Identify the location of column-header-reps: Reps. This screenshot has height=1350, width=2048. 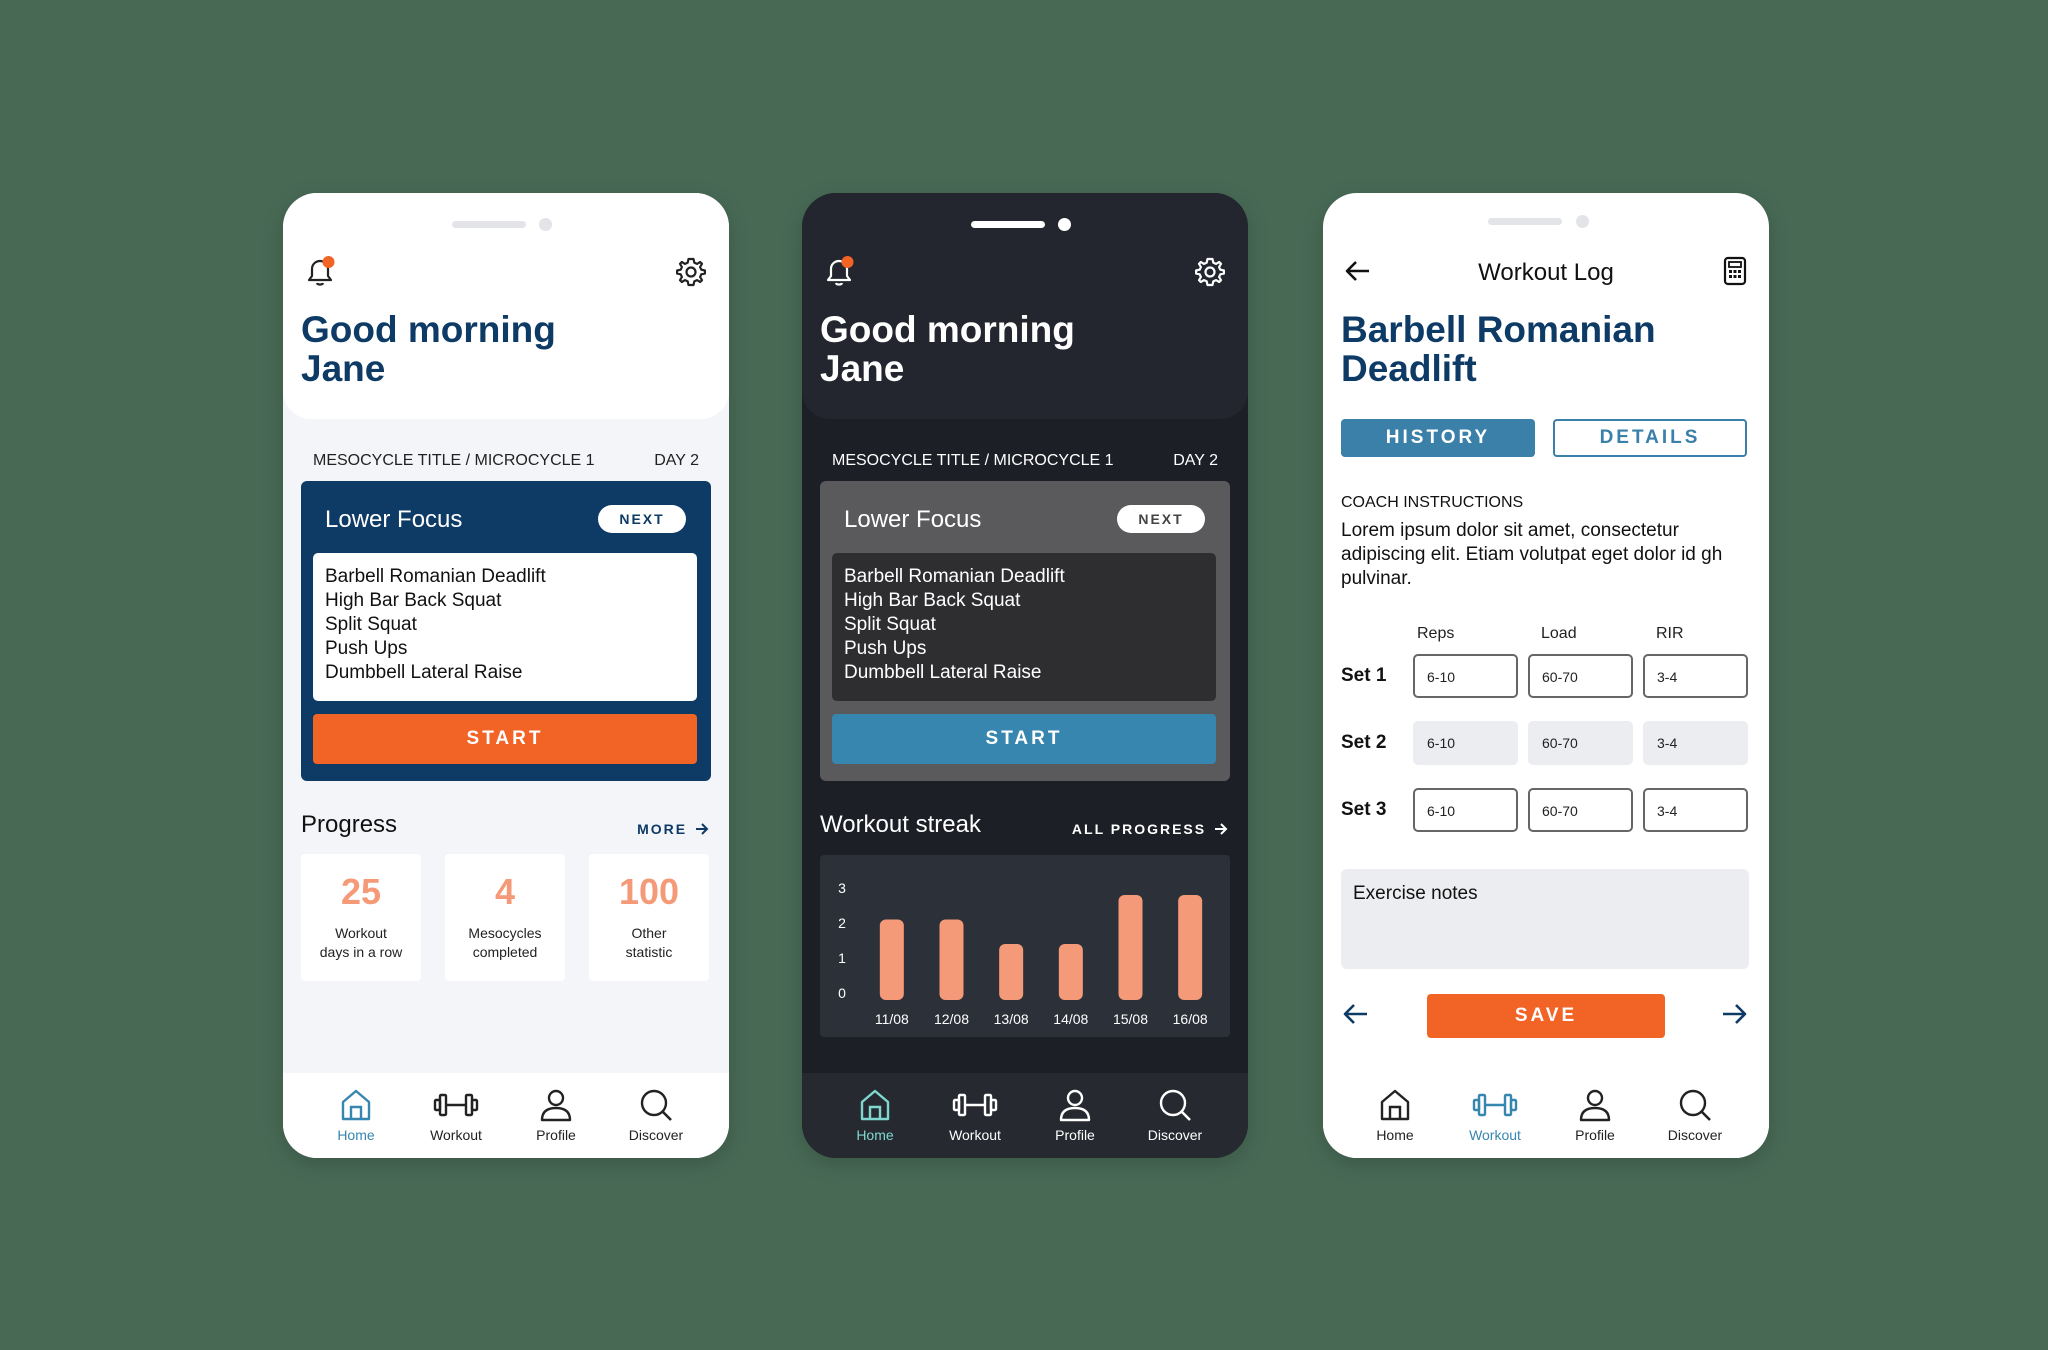
(1436, 633).